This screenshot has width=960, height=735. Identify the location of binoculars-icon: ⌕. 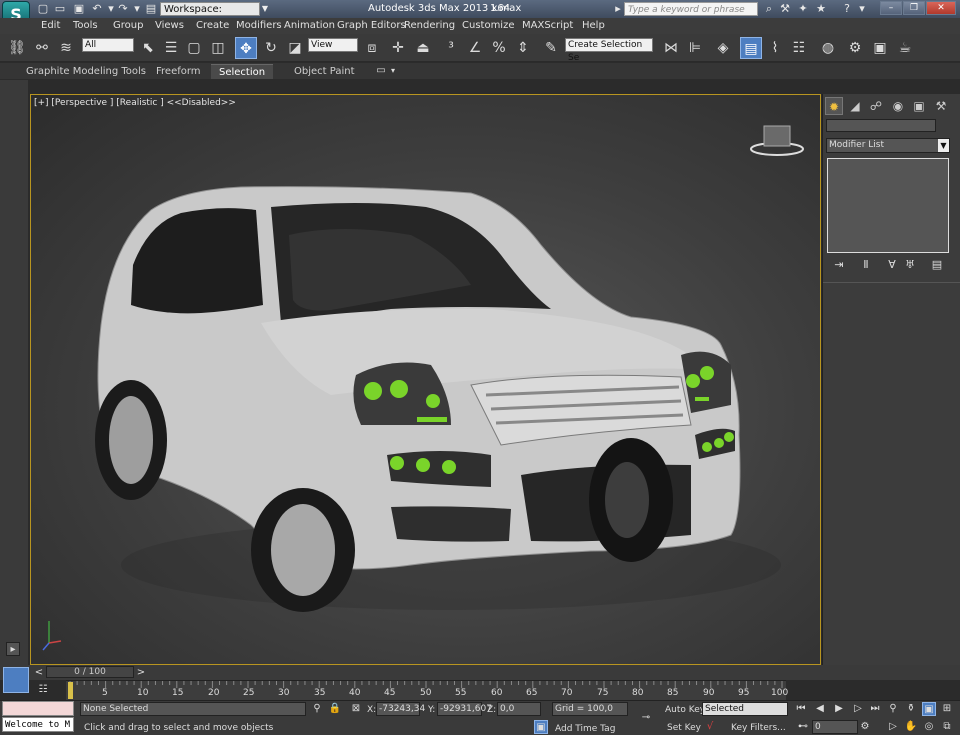
(769, 8).